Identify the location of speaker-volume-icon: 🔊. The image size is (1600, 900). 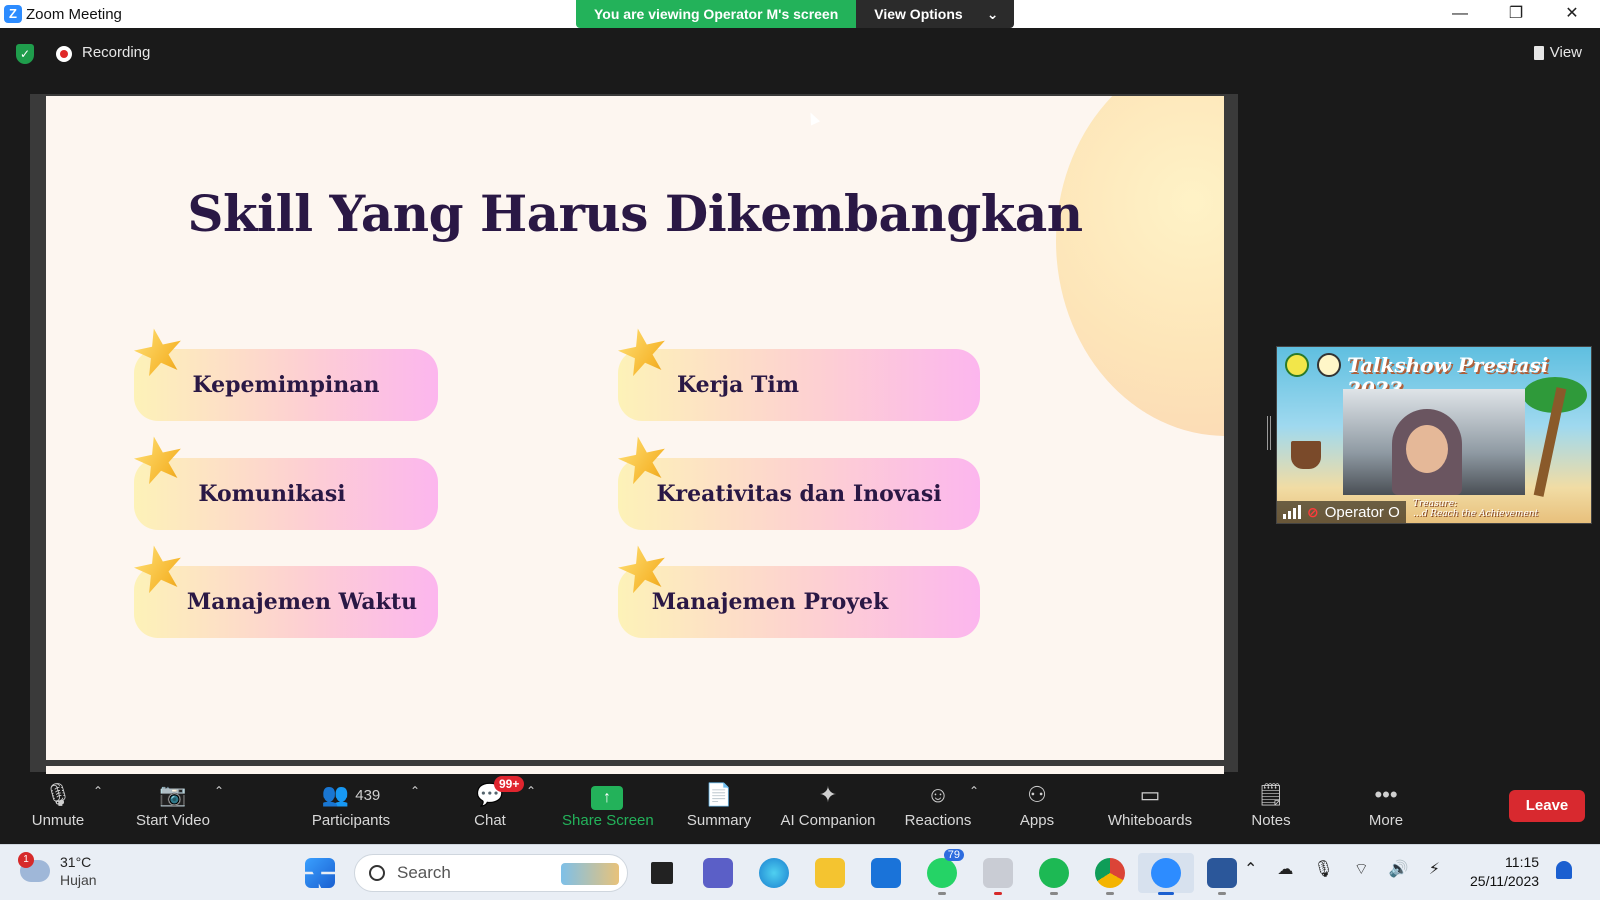
(1399, 869).